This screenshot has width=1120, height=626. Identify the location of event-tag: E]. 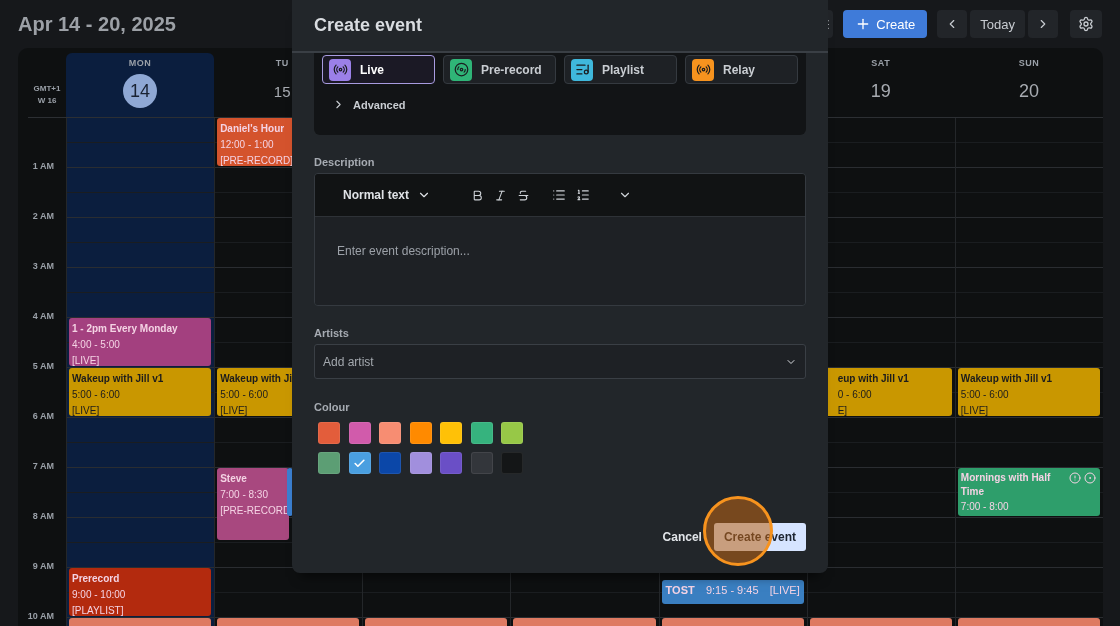
(842, 409).